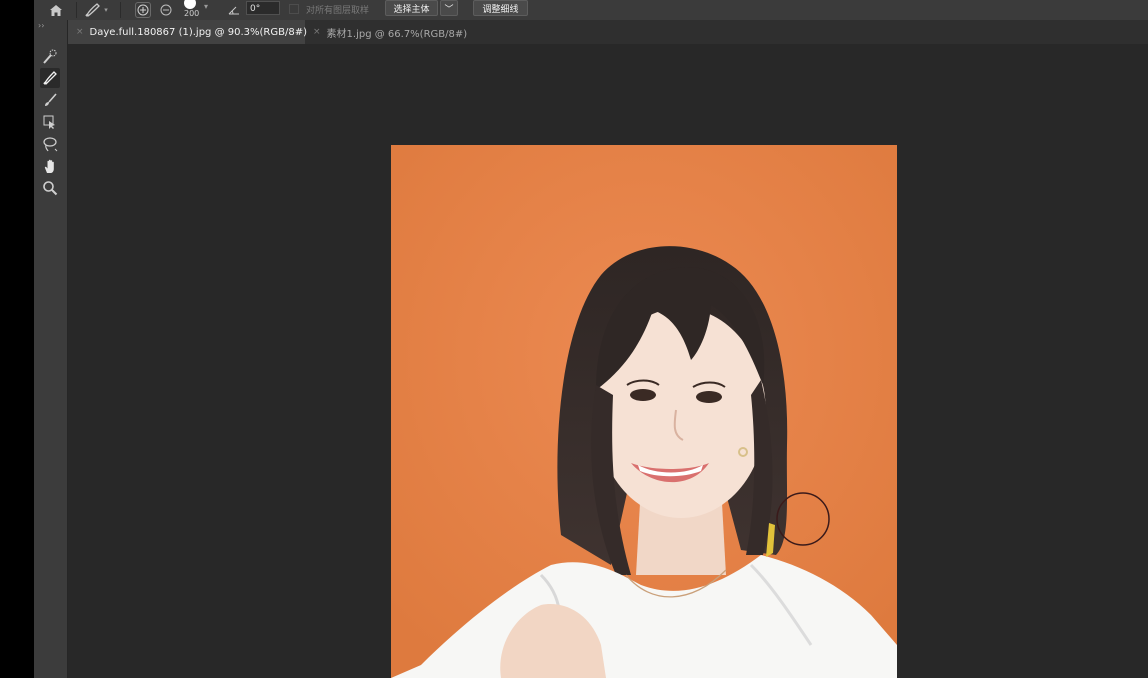 The width and height of the screenshot is (1148, 678). What do you see at coordinates (51, 349) in the screenshot?
I see `tools-panel: ››` at bounding box center [51, 349].